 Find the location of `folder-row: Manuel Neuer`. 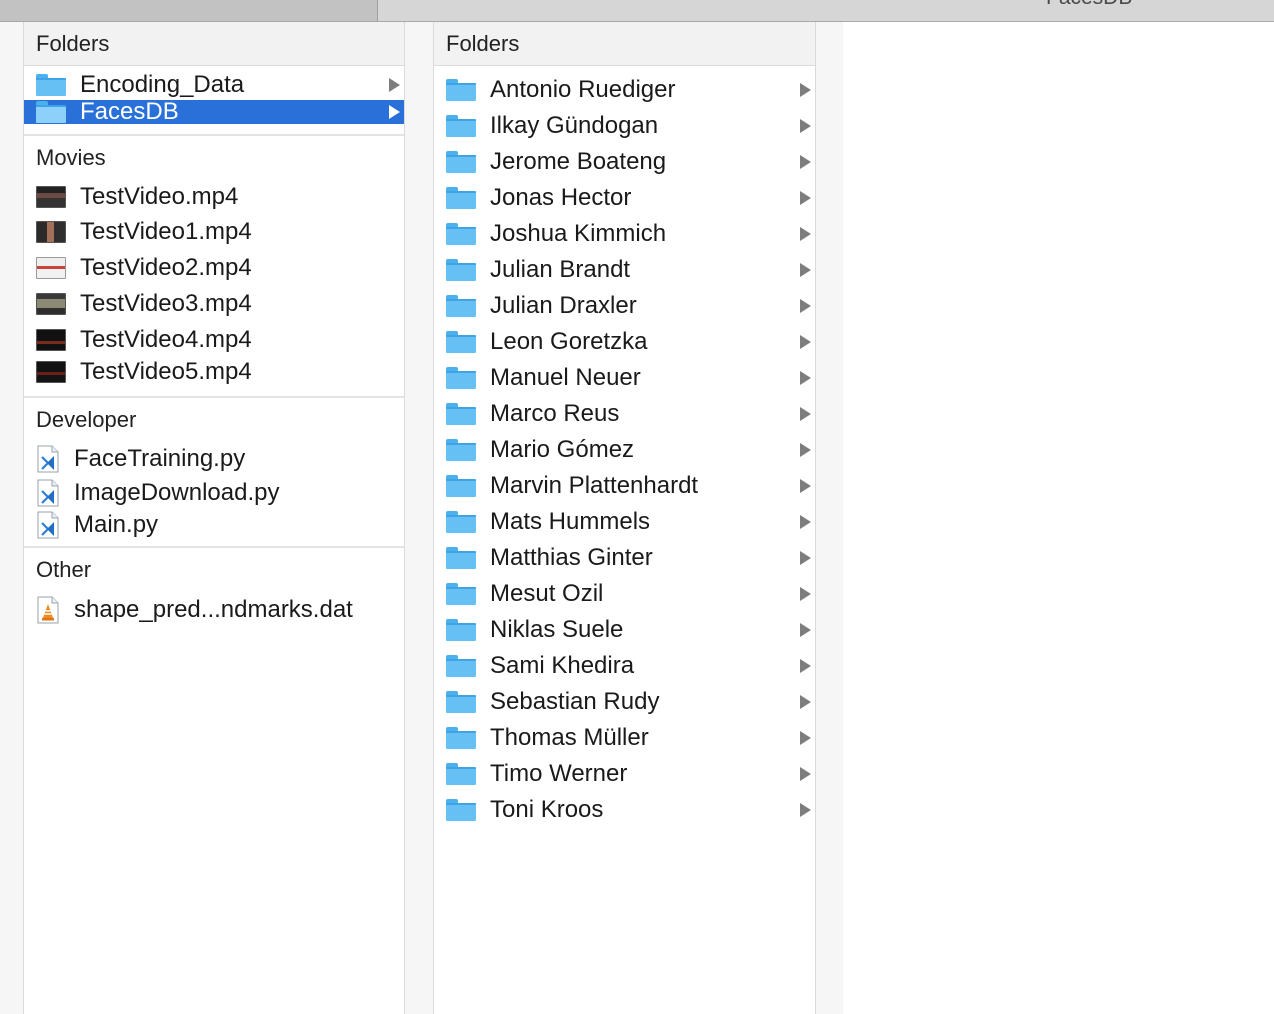

folder-row: Manuel Neuer is located at coordinates (624, 378).